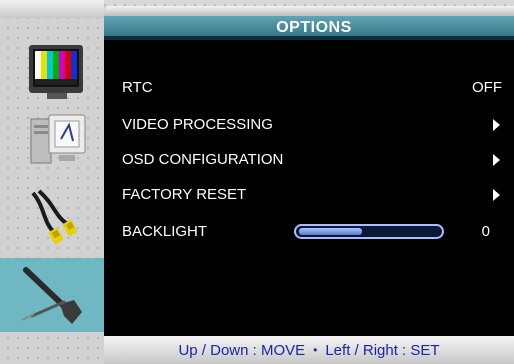  I want to click on backlight-slider, so click(369, 231).